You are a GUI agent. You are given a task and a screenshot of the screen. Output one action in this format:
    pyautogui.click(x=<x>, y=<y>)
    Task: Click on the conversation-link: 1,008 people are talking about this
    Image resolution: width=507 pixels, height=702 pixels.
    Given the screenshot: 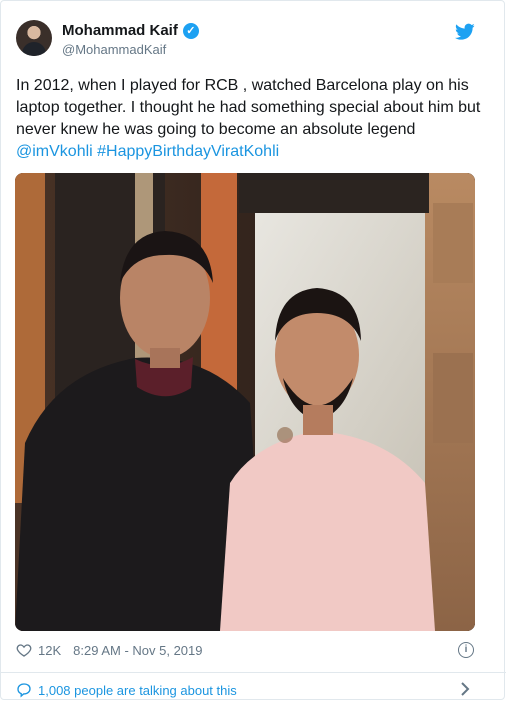 What is the action you would take?
    pyautogui.click(x=126, y=690)
    